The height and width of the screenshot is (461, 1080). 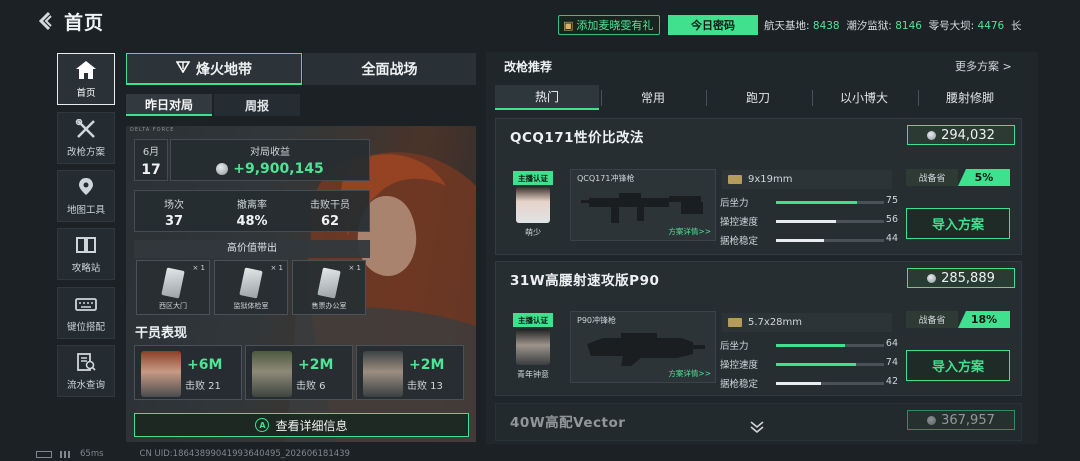 What do you see at coordinates (739, 384) in the screenshot?
I see `stat-label: 据枪稳定` at bounding box center [739, 384].